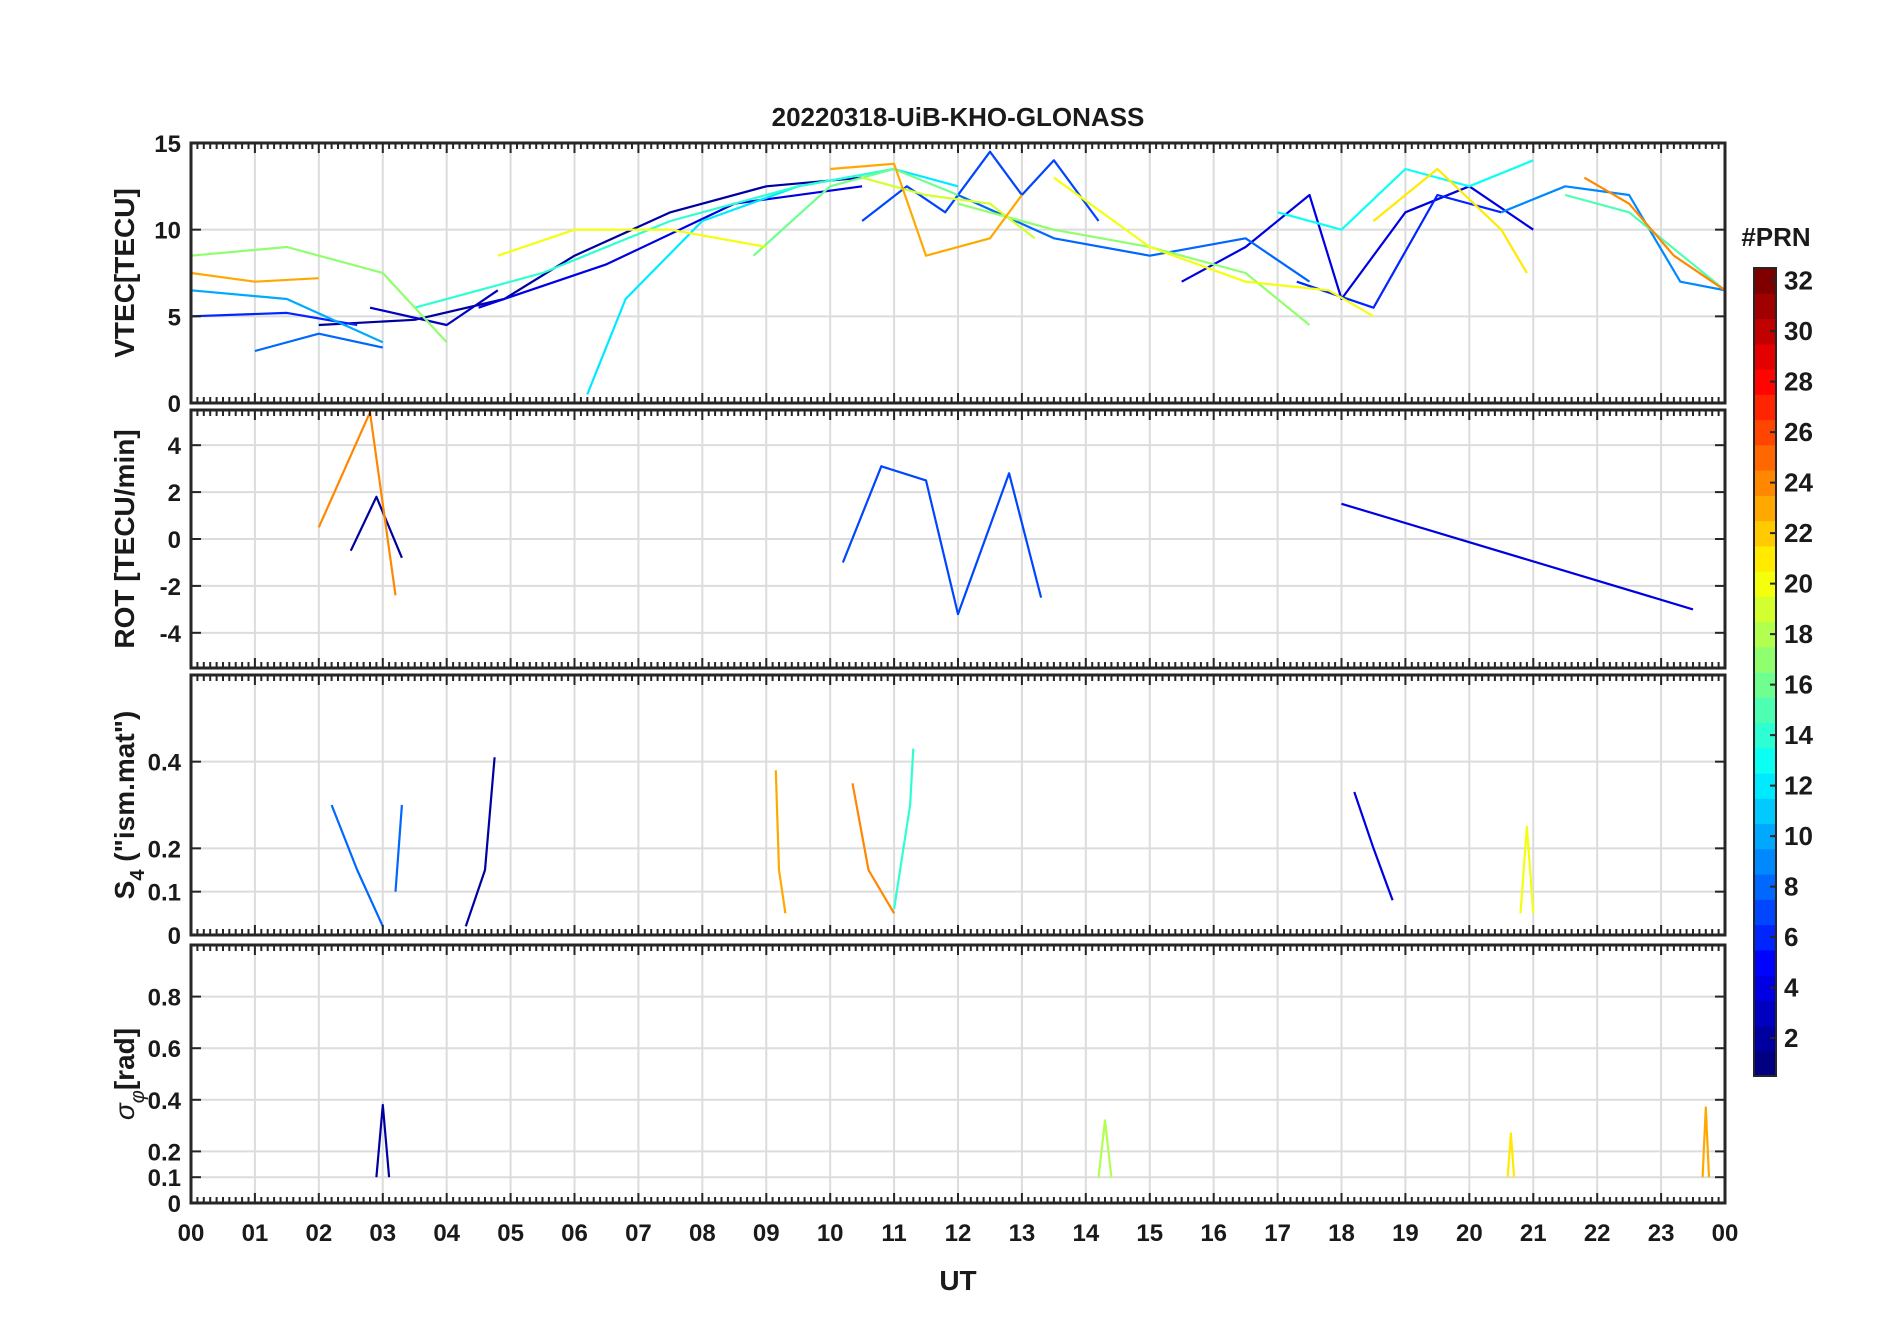  I want to click on x-tick-label: 11, so click(893, 1233).